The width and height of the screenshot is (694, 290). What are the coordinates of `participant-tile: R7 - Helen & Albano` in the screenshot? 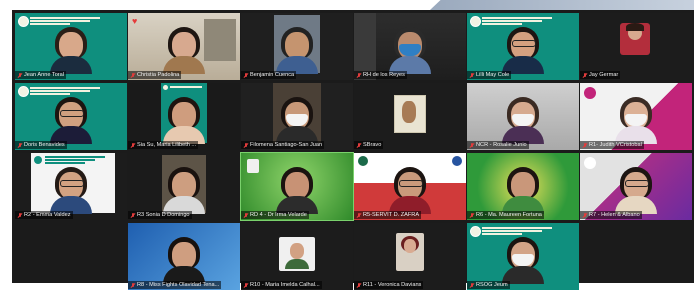 It's located at (636, 186).